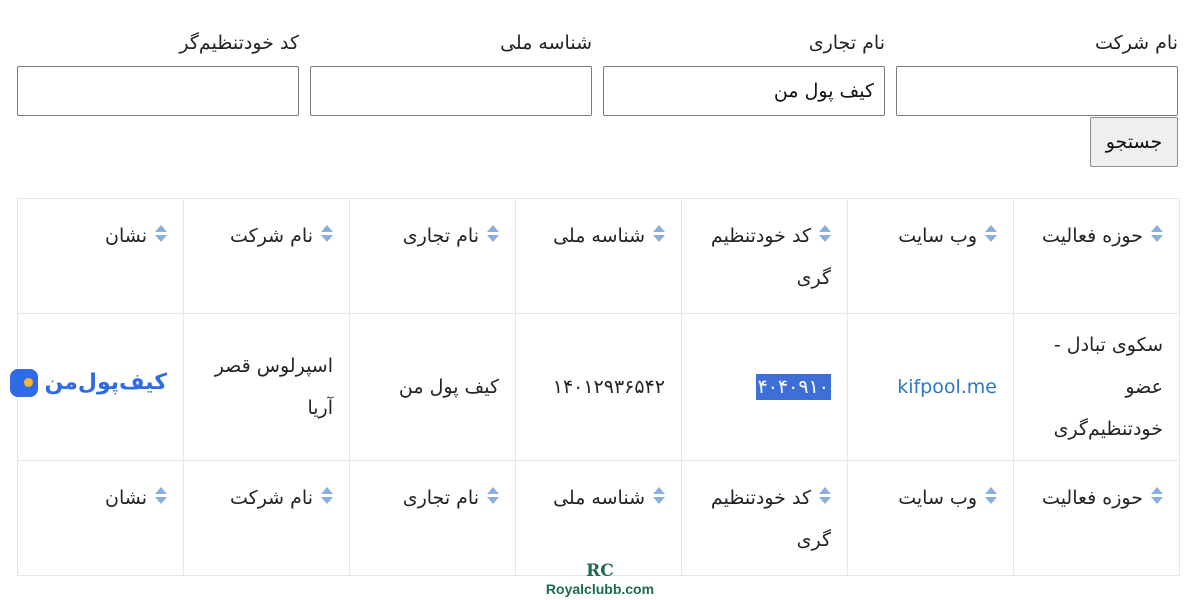  Describe the element at coordinates (266, 518) in the screenshot. I see `footer-header-company: نام شرکت` at that location.